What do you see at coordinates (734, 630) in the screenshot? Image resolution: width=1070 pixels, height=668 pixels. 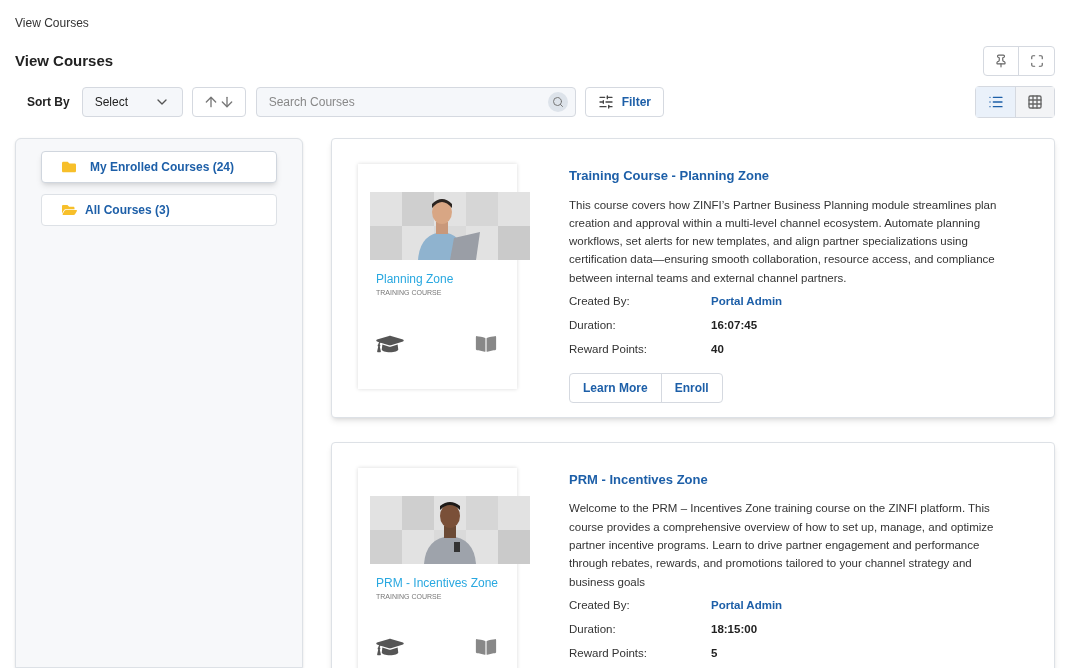 I see `detail-value: 18:15:00` at bounding box center [734, 630].